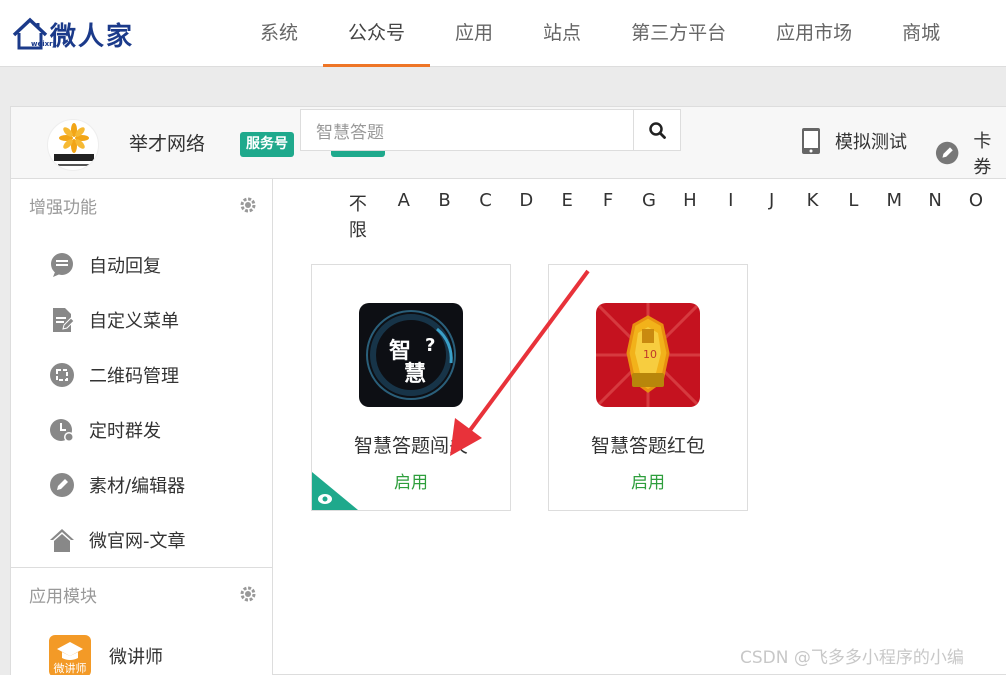  What do you see at coordinates (63, 208) in the screenshot?
I see `section-enhanced-title: 增强功能` at bounding box center [63, 208].